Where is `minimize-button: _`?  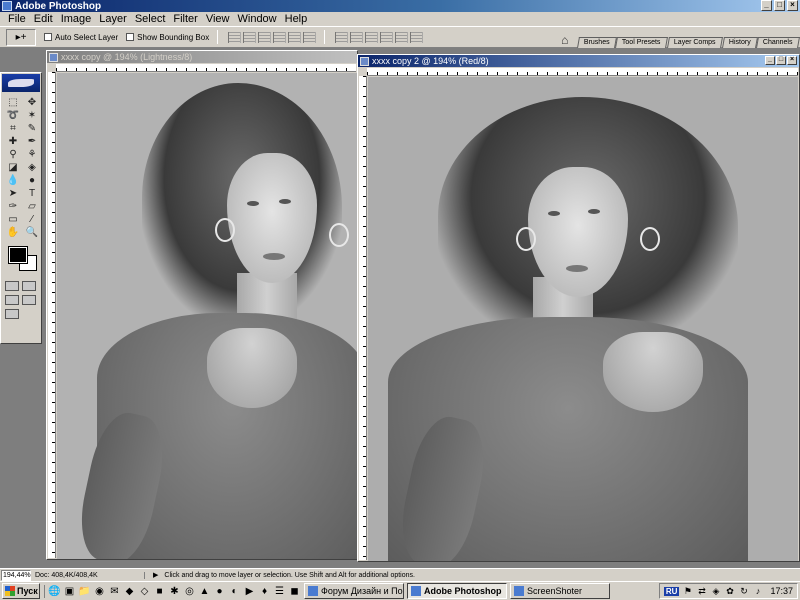 minimize-button: _ is located at coordinates (766, 5).